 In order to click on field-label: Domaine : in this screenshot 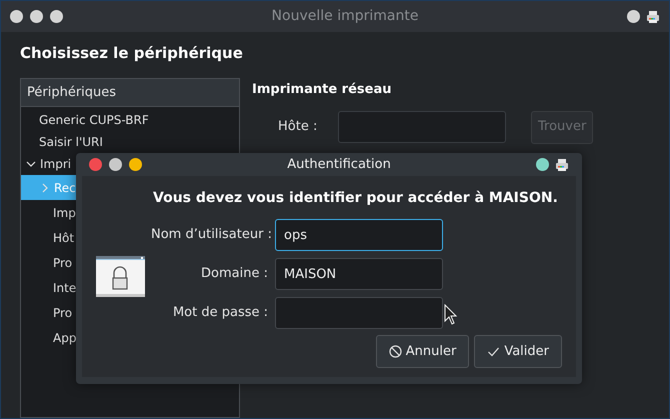, I will do `click(234, 274)`.